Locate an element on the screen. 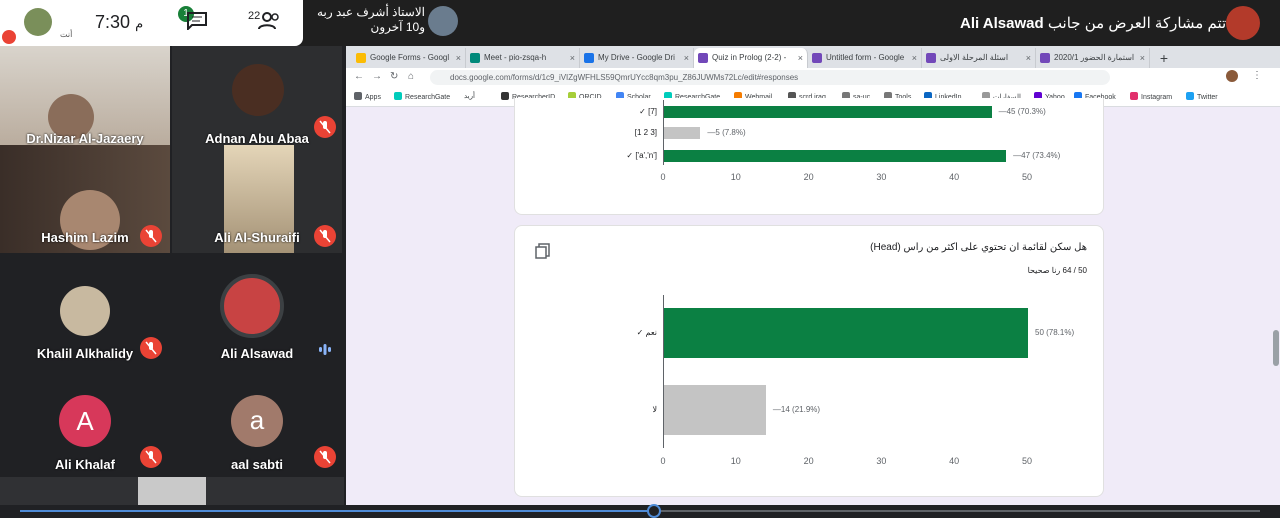 This screenshot has width=1280, height=518. browser-tab: Meet - pio-zsqa-h × is located at coordinates (523, 58).